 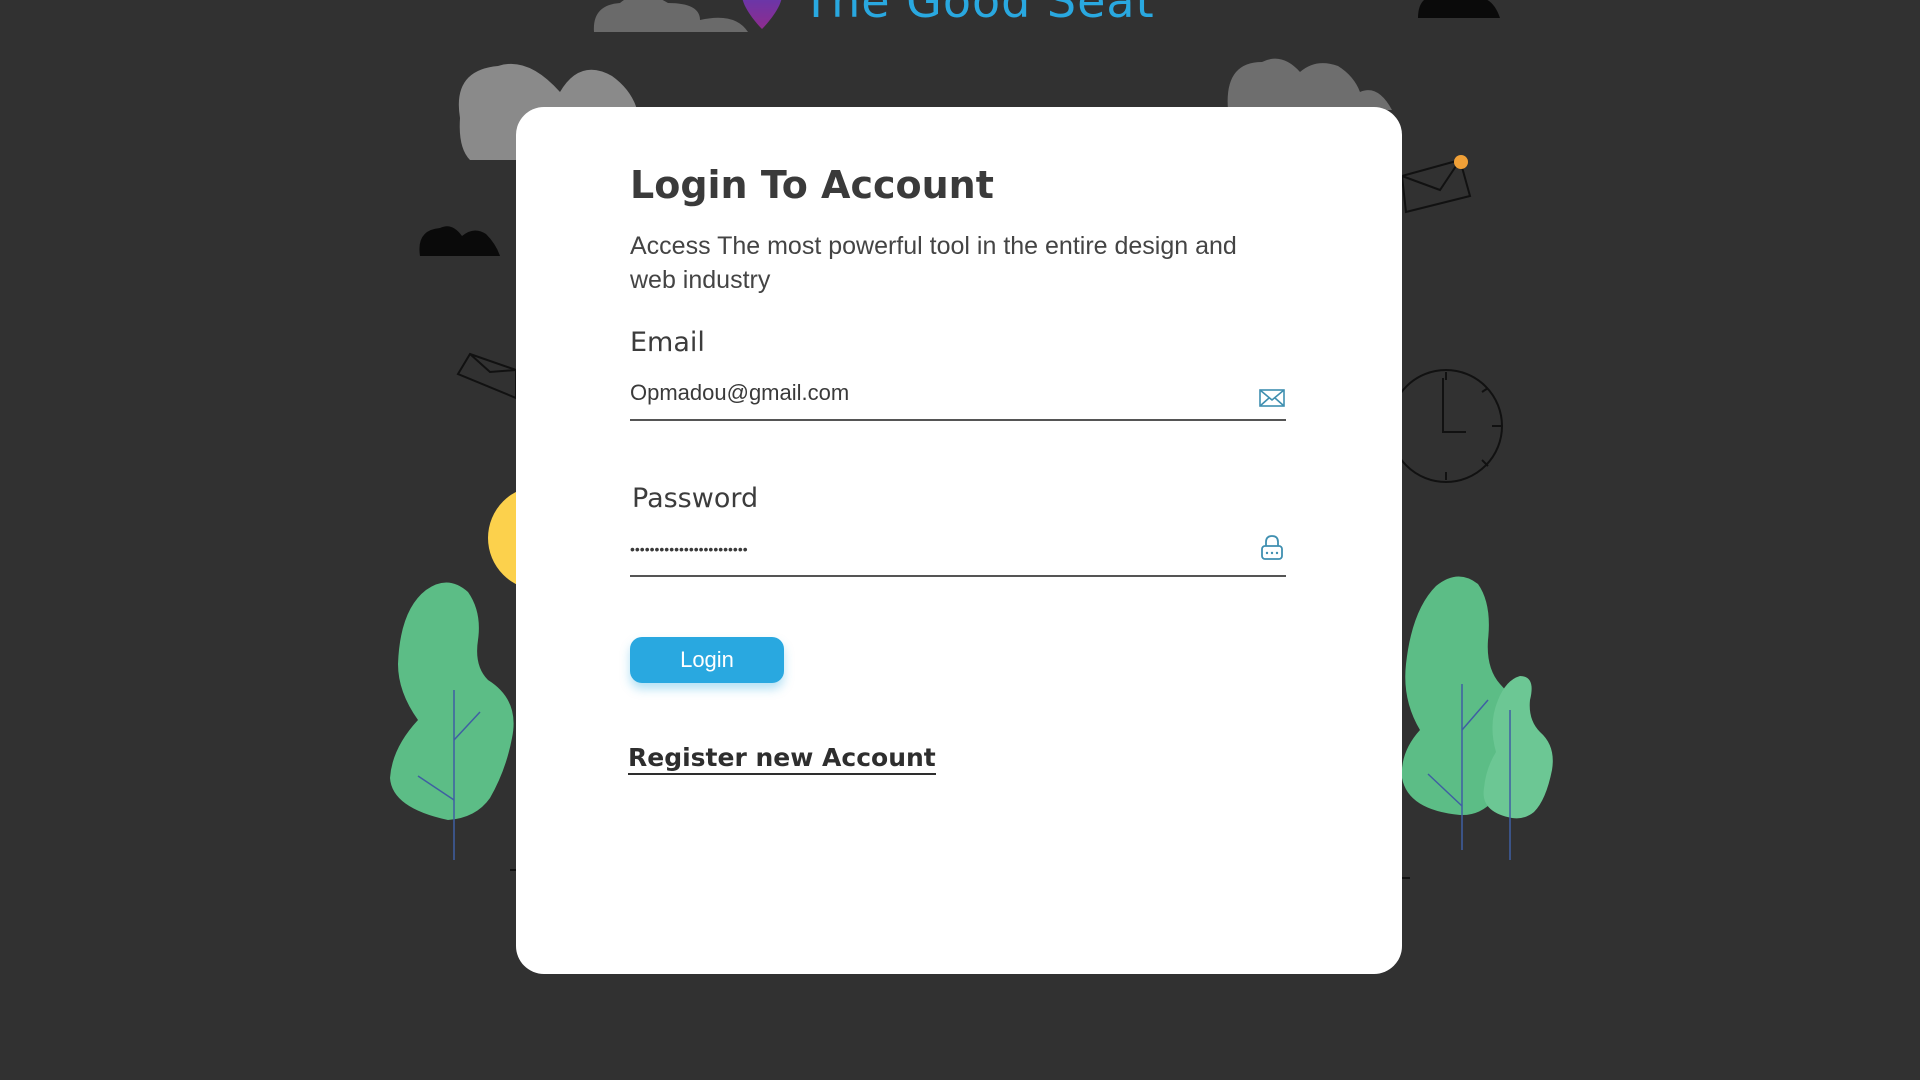 I want to click on envelope-decor-icon, so click(x=486, y=376).